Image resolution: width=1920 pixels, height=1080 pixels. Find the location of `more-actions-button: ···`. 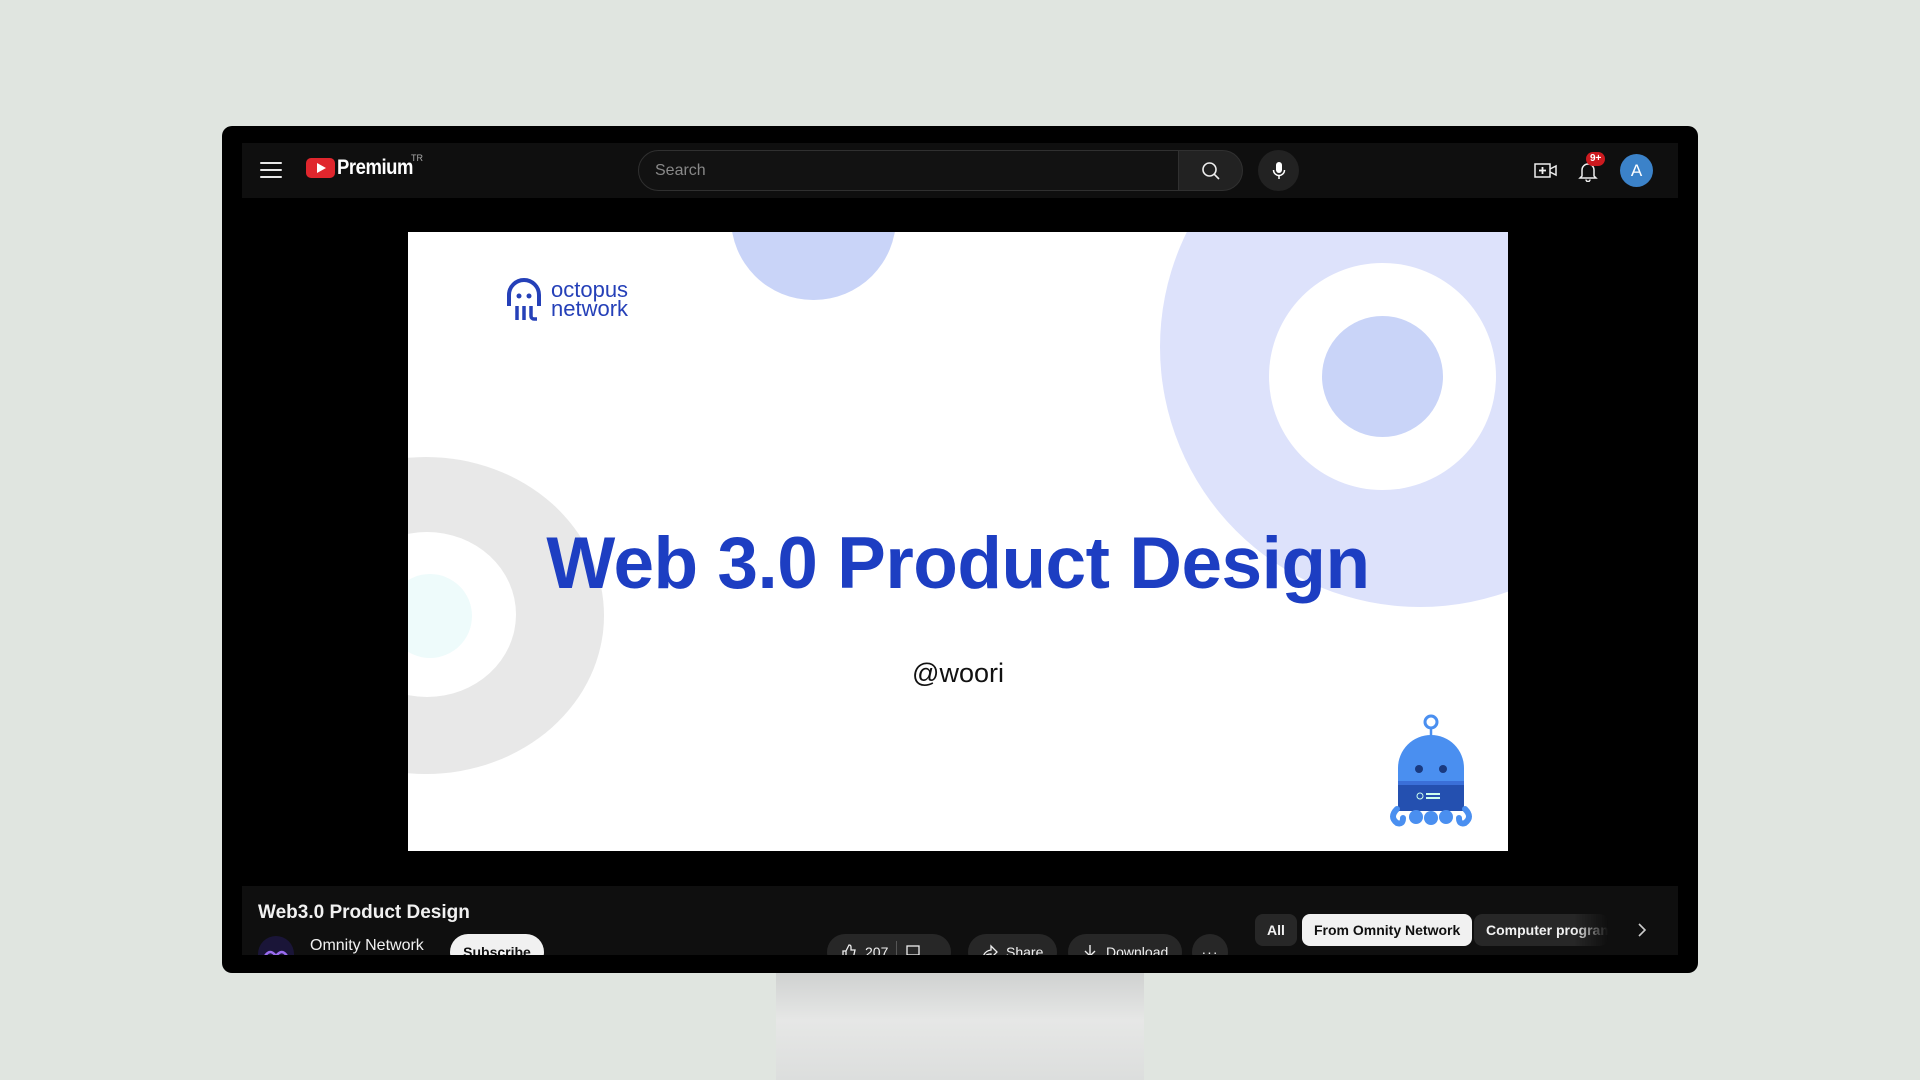

more-actions-button: ··· is located at coordinates (1210, 944).